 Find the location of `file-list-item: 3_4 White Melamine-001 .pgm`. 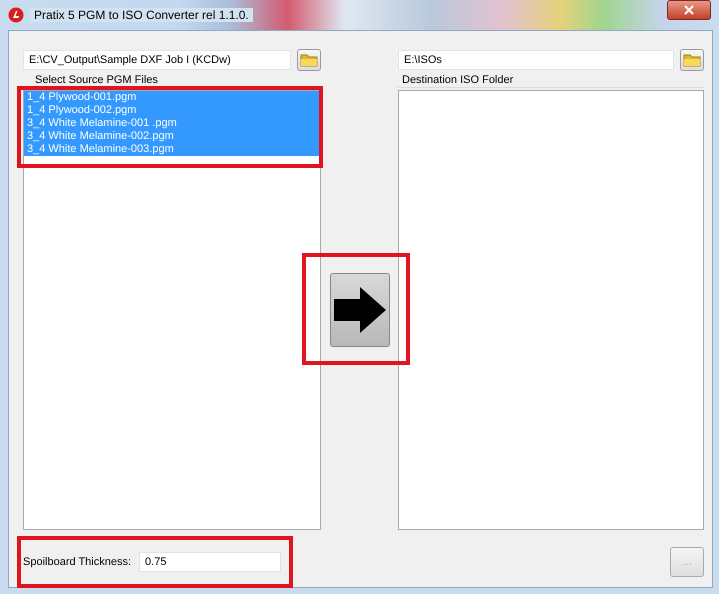

file-list-item: 3_4 White Melamine-001 .pgm is located at coordinates (172, 123).